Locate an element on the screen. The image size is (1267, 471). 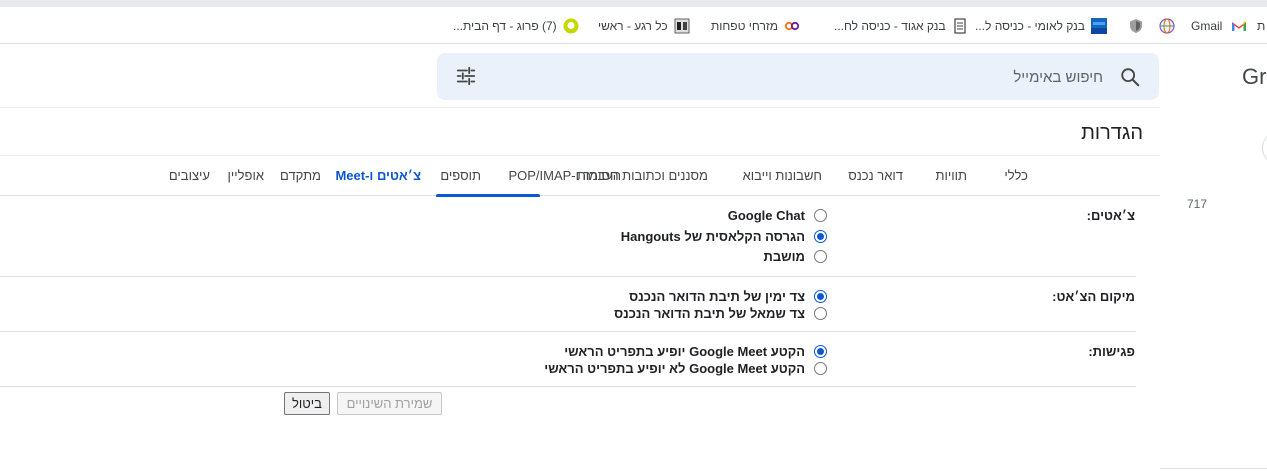
page-title: הגדרות is located at coordinates (1112, 133).